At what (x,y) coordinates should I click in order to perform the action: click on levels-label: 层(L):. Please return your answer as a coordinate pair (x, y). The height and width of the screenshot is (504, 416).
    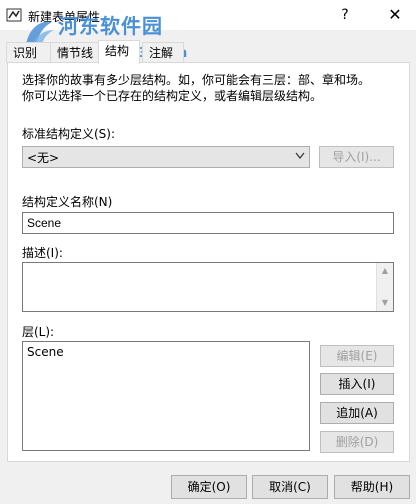
    Looking at the image, I should click on (38, 332).